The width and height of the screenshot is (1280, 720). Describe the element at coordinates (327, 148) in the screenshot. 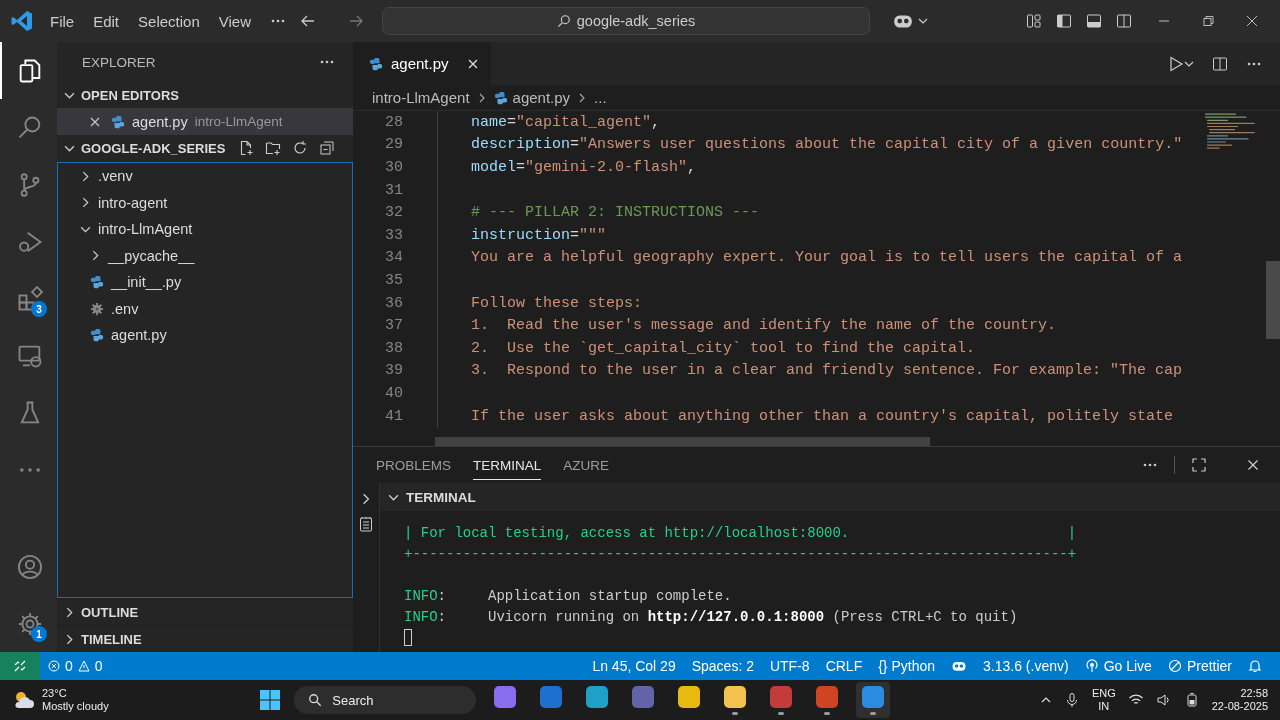

I see `collapse-all-icon` at that location.